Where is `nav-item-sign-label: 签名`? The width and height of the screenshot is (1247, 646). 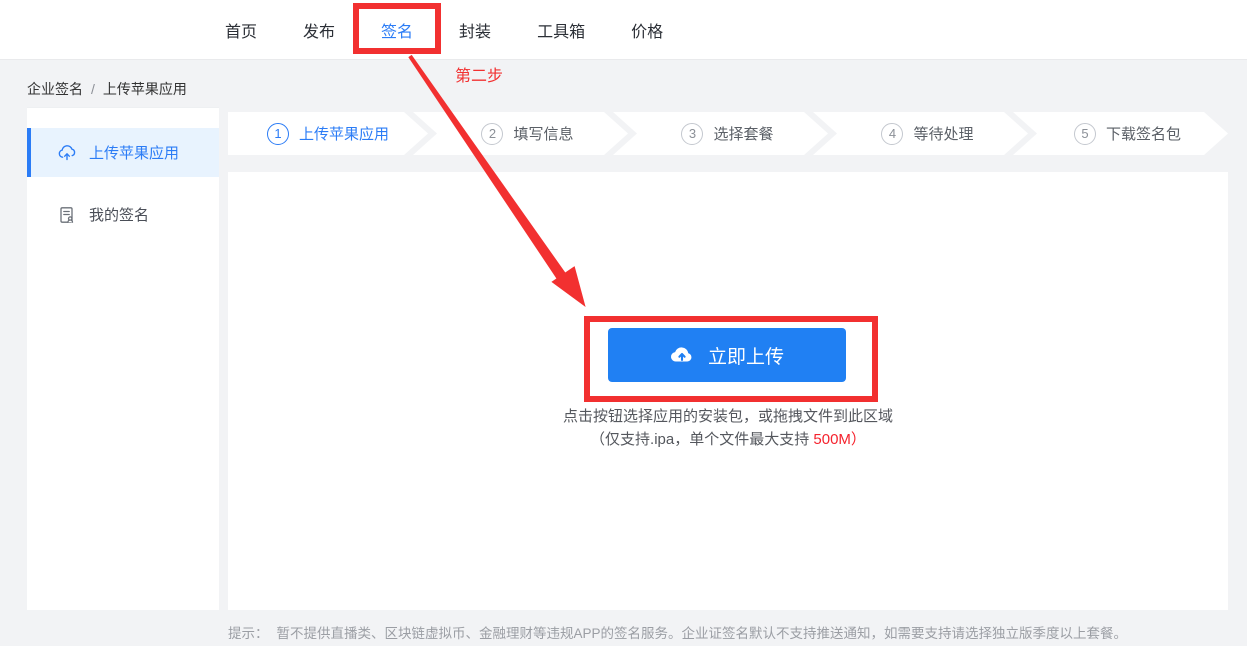
nav-item-sign-label: 签名 is located at coordinates (397, 32).